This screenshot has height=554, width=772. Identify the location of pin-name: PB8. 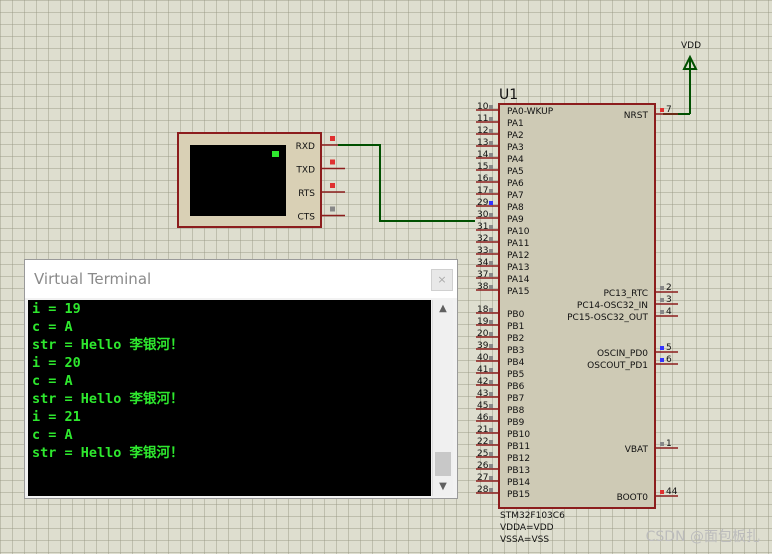
(516, 411).